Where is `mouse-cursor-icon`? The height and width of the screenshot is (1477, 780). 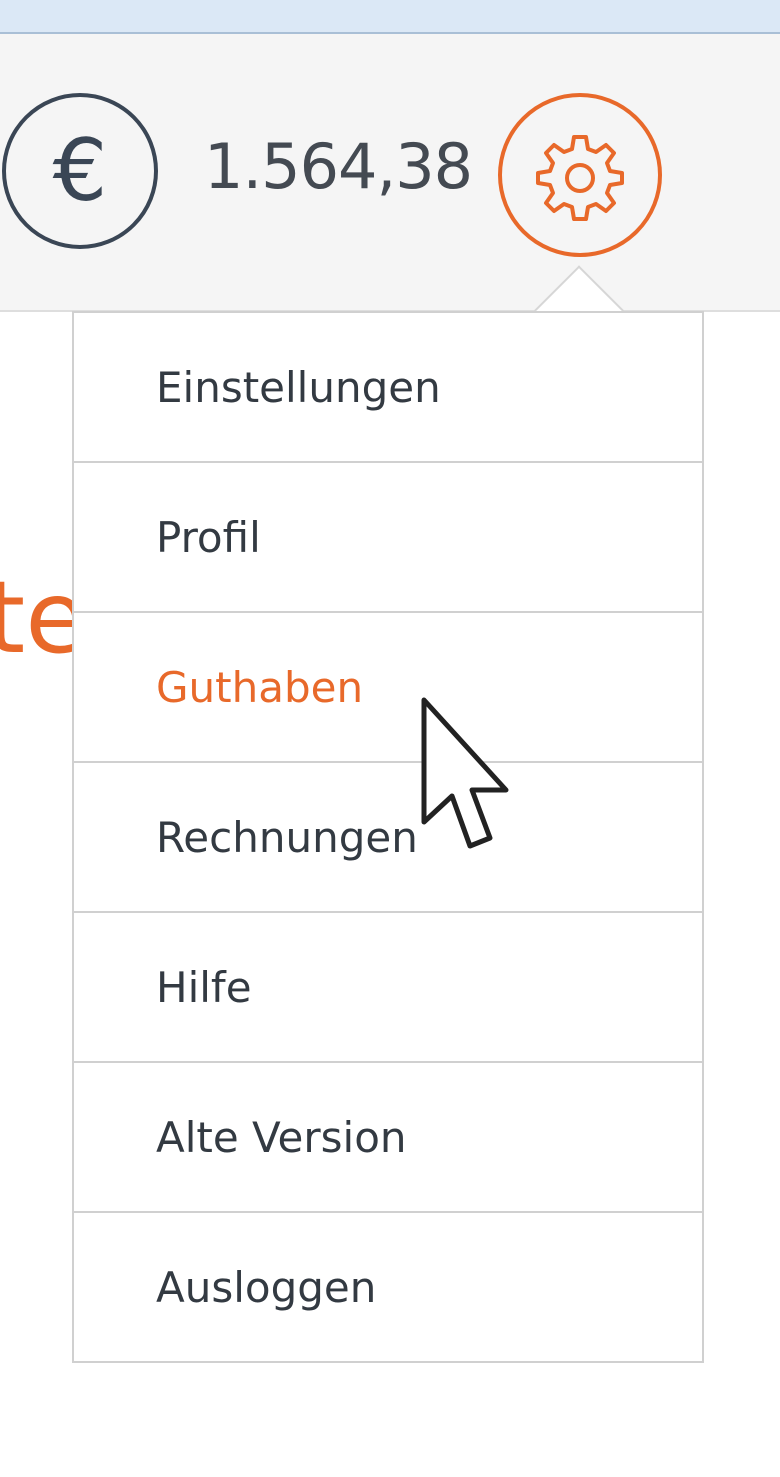 mouse-cursor-icon is located at coordinates (465, 773).